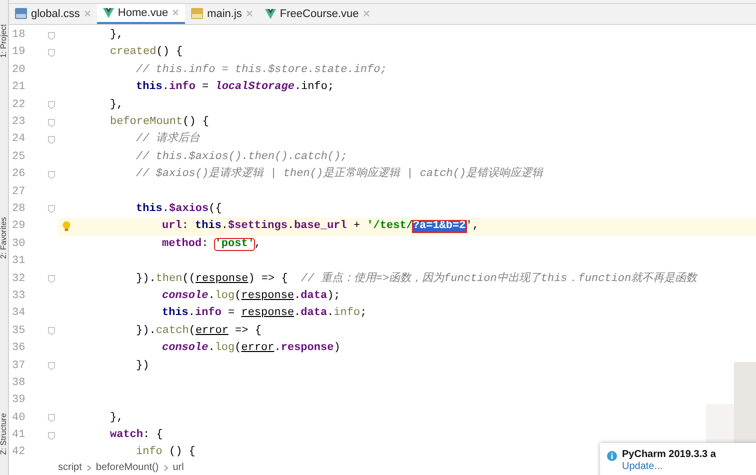  Describe the element at coordinates (317, 14) in the screenshot. I see `editor-tab: FreeCourse.vue` at that location.